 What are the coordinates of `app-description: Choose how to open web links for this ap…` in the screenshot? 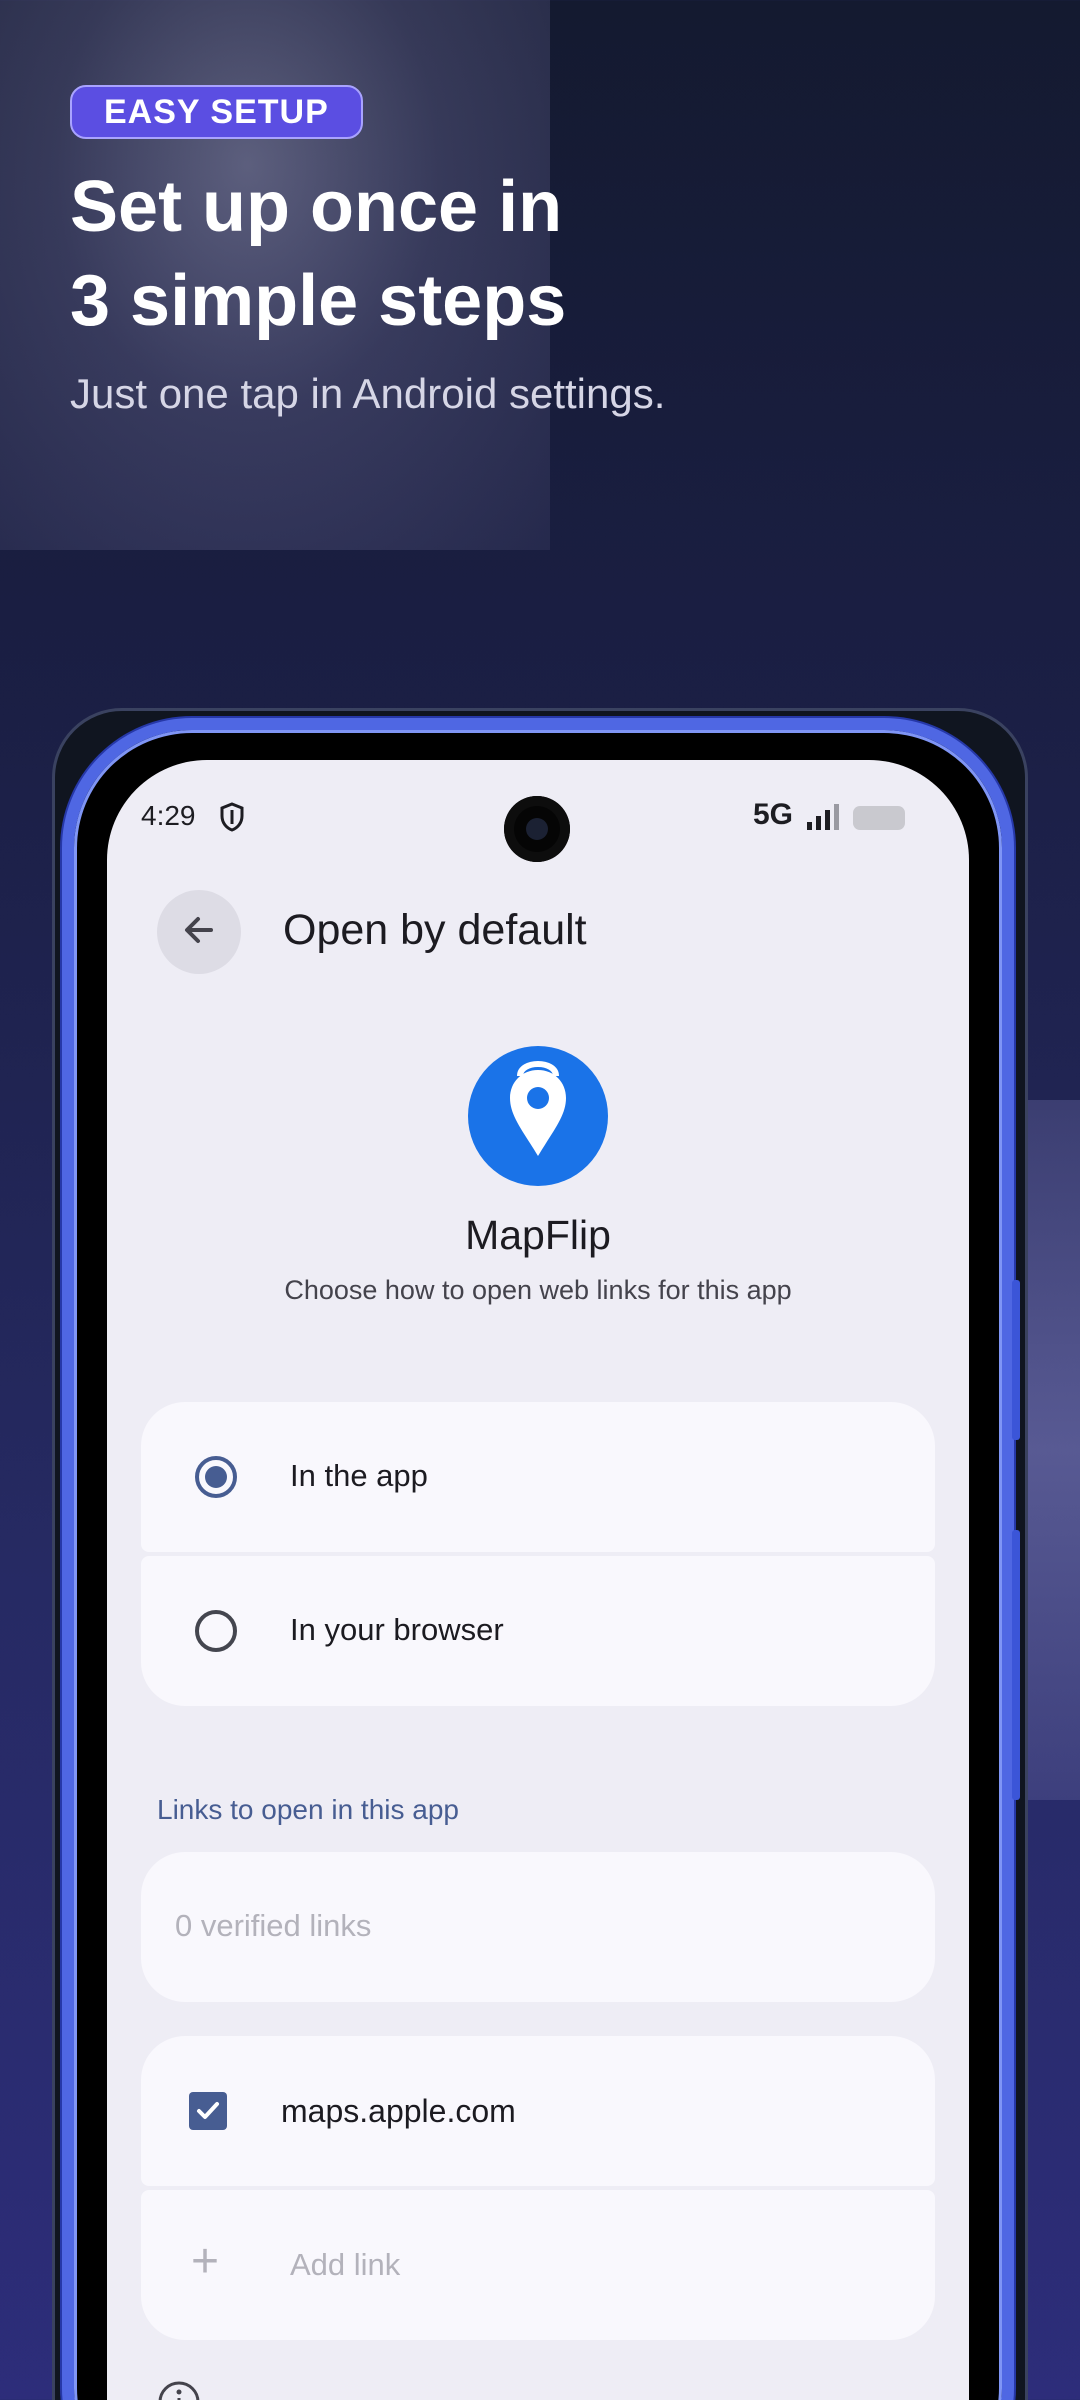 It's located at (538, 1290).